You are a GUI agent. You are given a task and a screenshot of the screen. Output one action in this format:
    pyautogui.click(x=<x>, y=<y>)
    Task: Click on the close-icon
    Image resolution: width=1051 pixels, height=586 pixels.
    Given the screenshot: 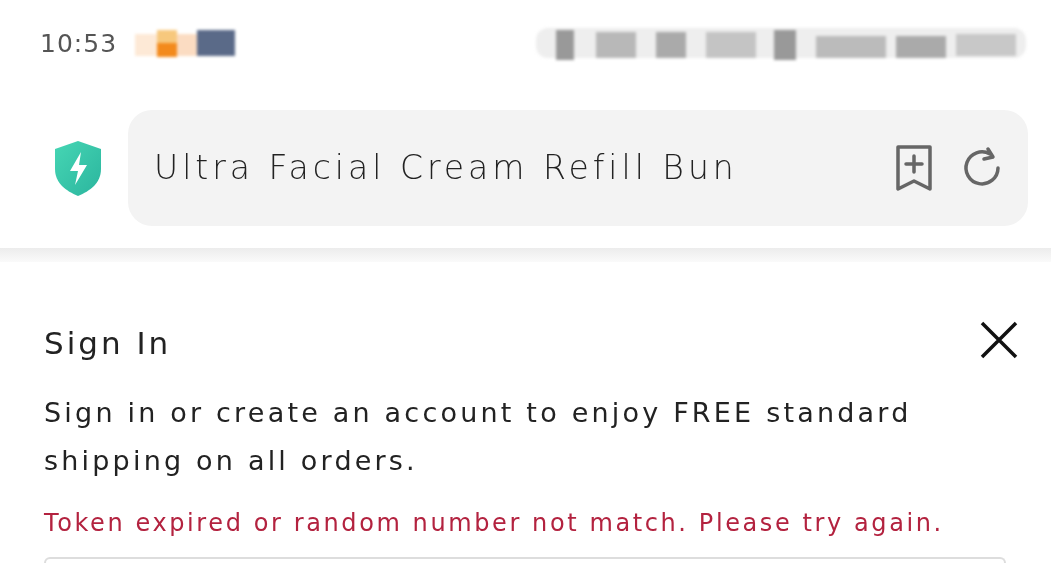 What is the action you would take?
    pyautogui.click(x=999, y=340)
    